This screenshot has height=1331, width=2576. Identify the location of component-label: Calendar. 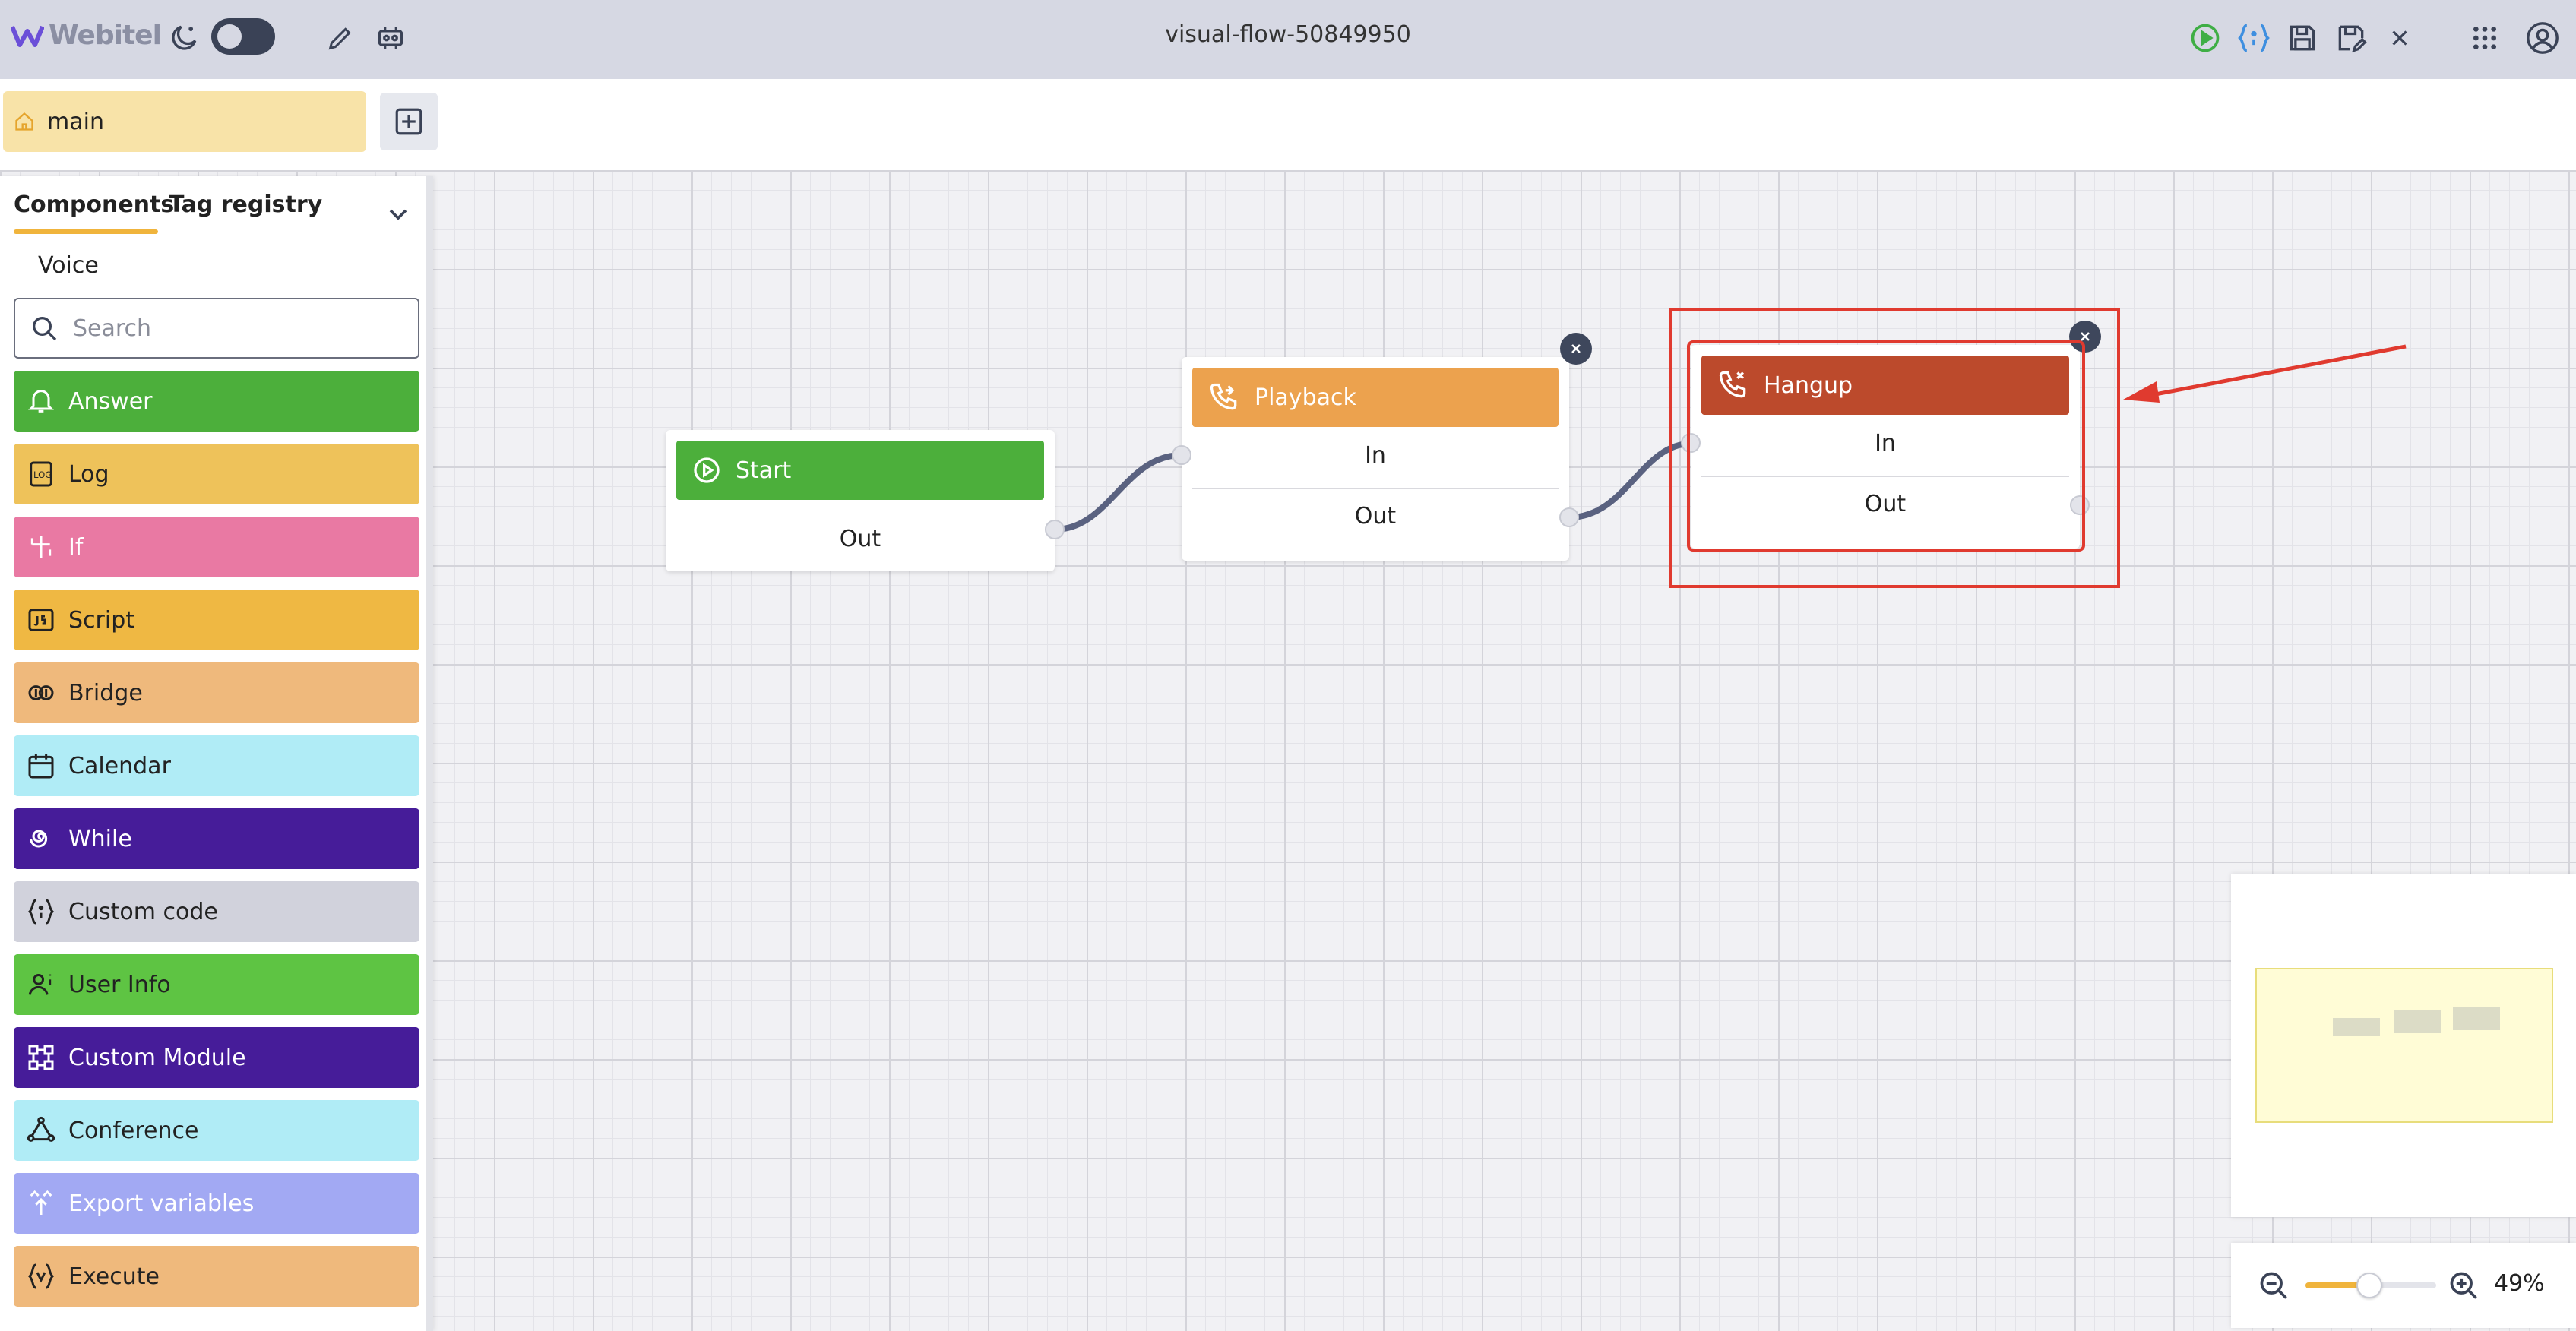
(119, 766).